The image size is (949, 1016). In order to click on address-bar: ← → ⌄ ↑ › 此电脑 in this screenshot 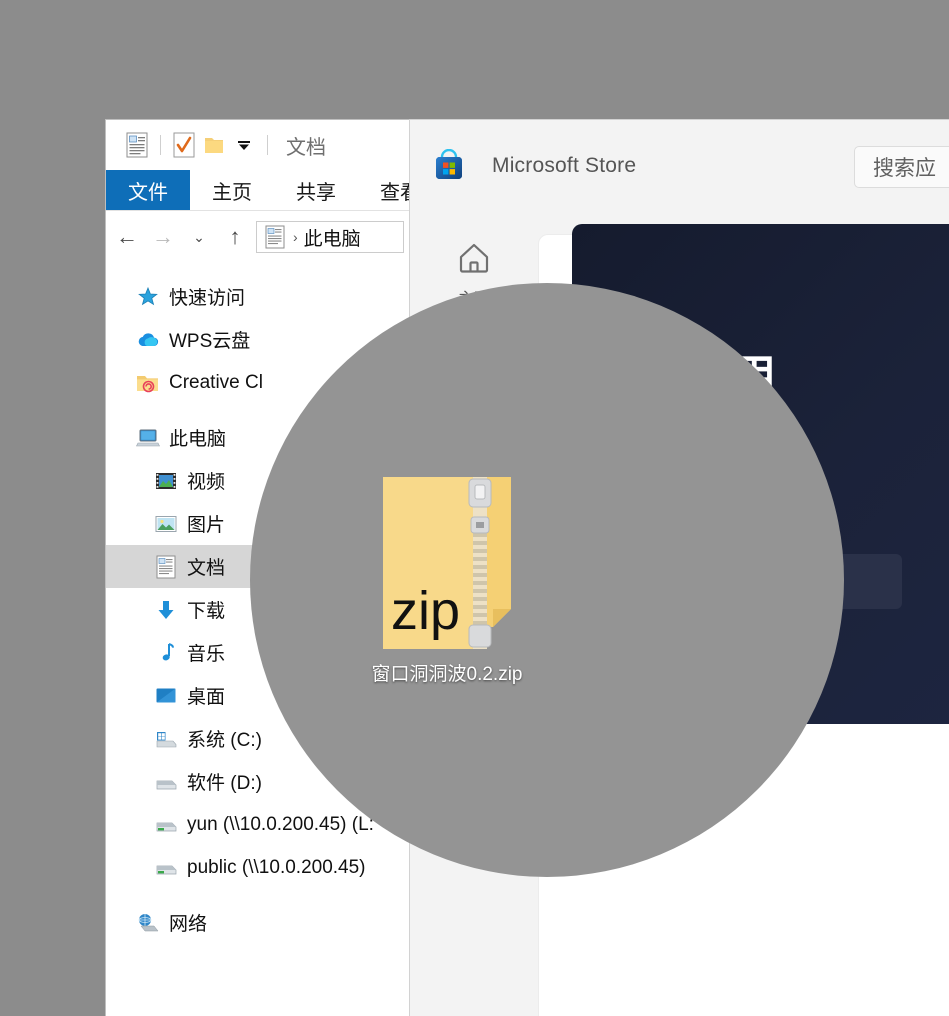, I will do `click(258, 237)`.